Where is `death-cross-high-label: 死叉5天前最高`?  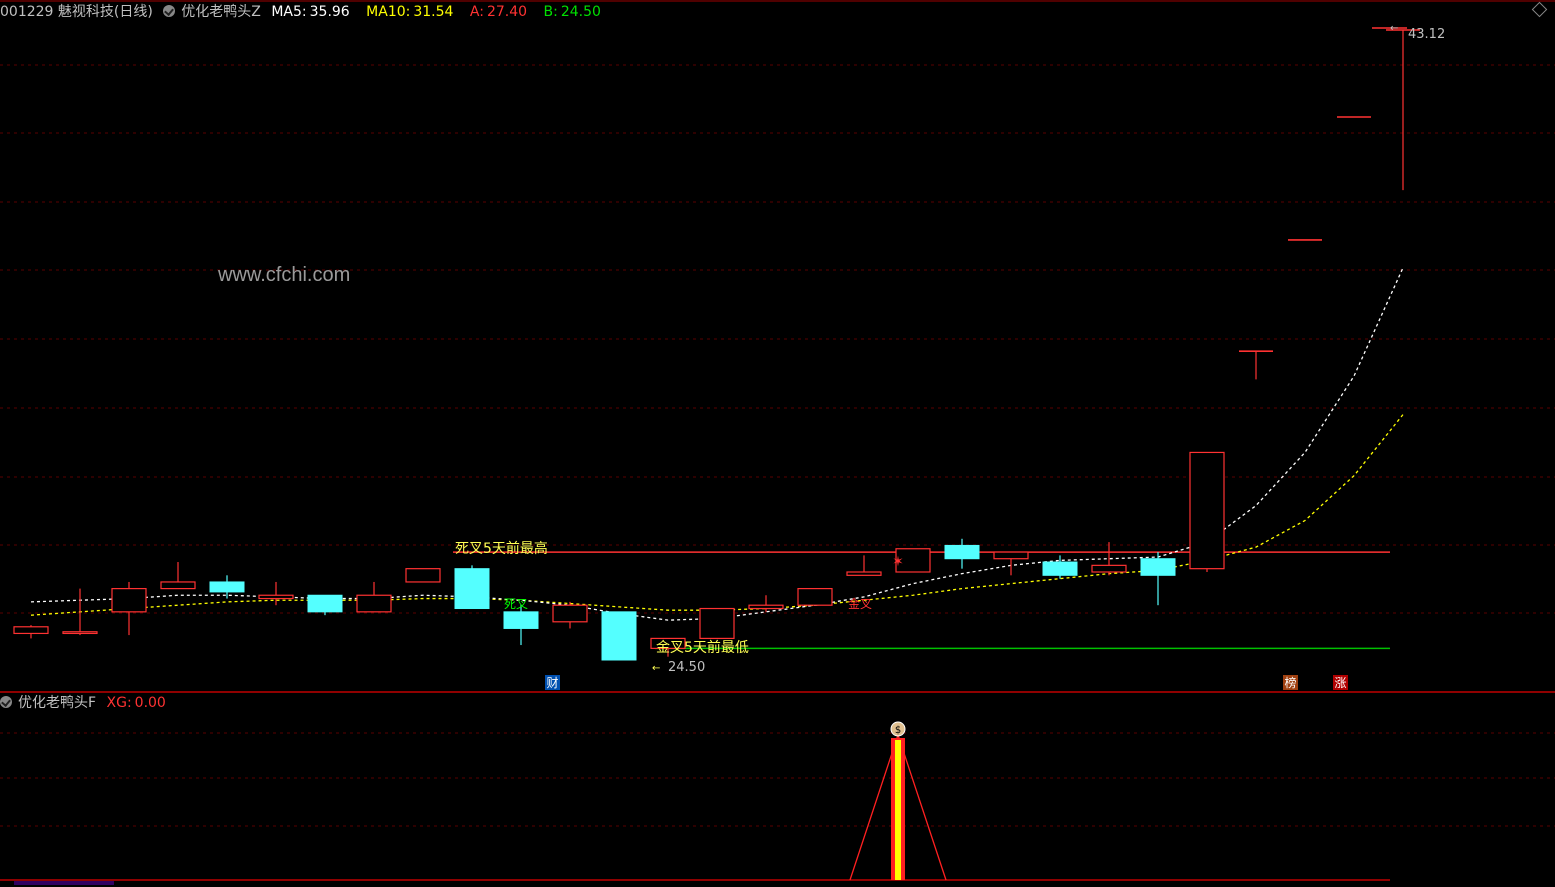
death-cross-high-label: 死叉5天前最高 is located at coordinates (501, 548).